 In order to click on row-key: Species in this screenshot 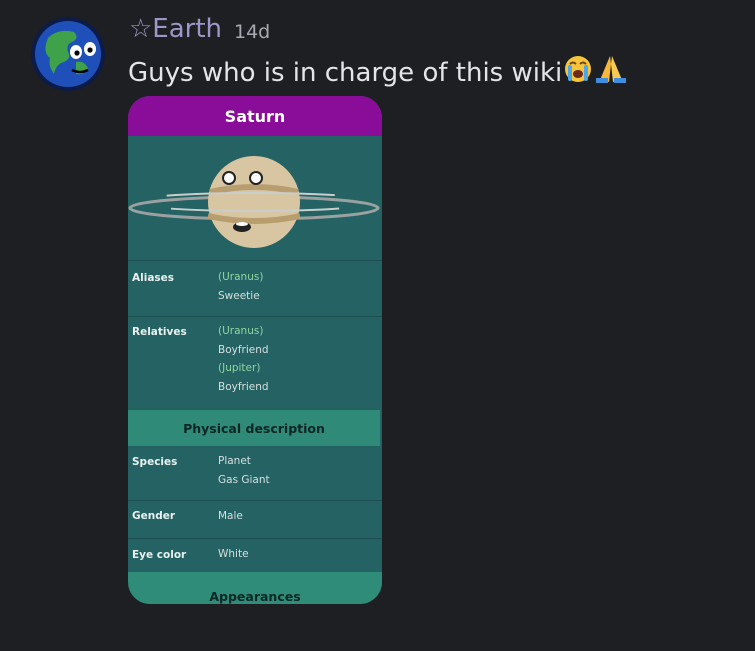, I will do `click(155, 462)`.